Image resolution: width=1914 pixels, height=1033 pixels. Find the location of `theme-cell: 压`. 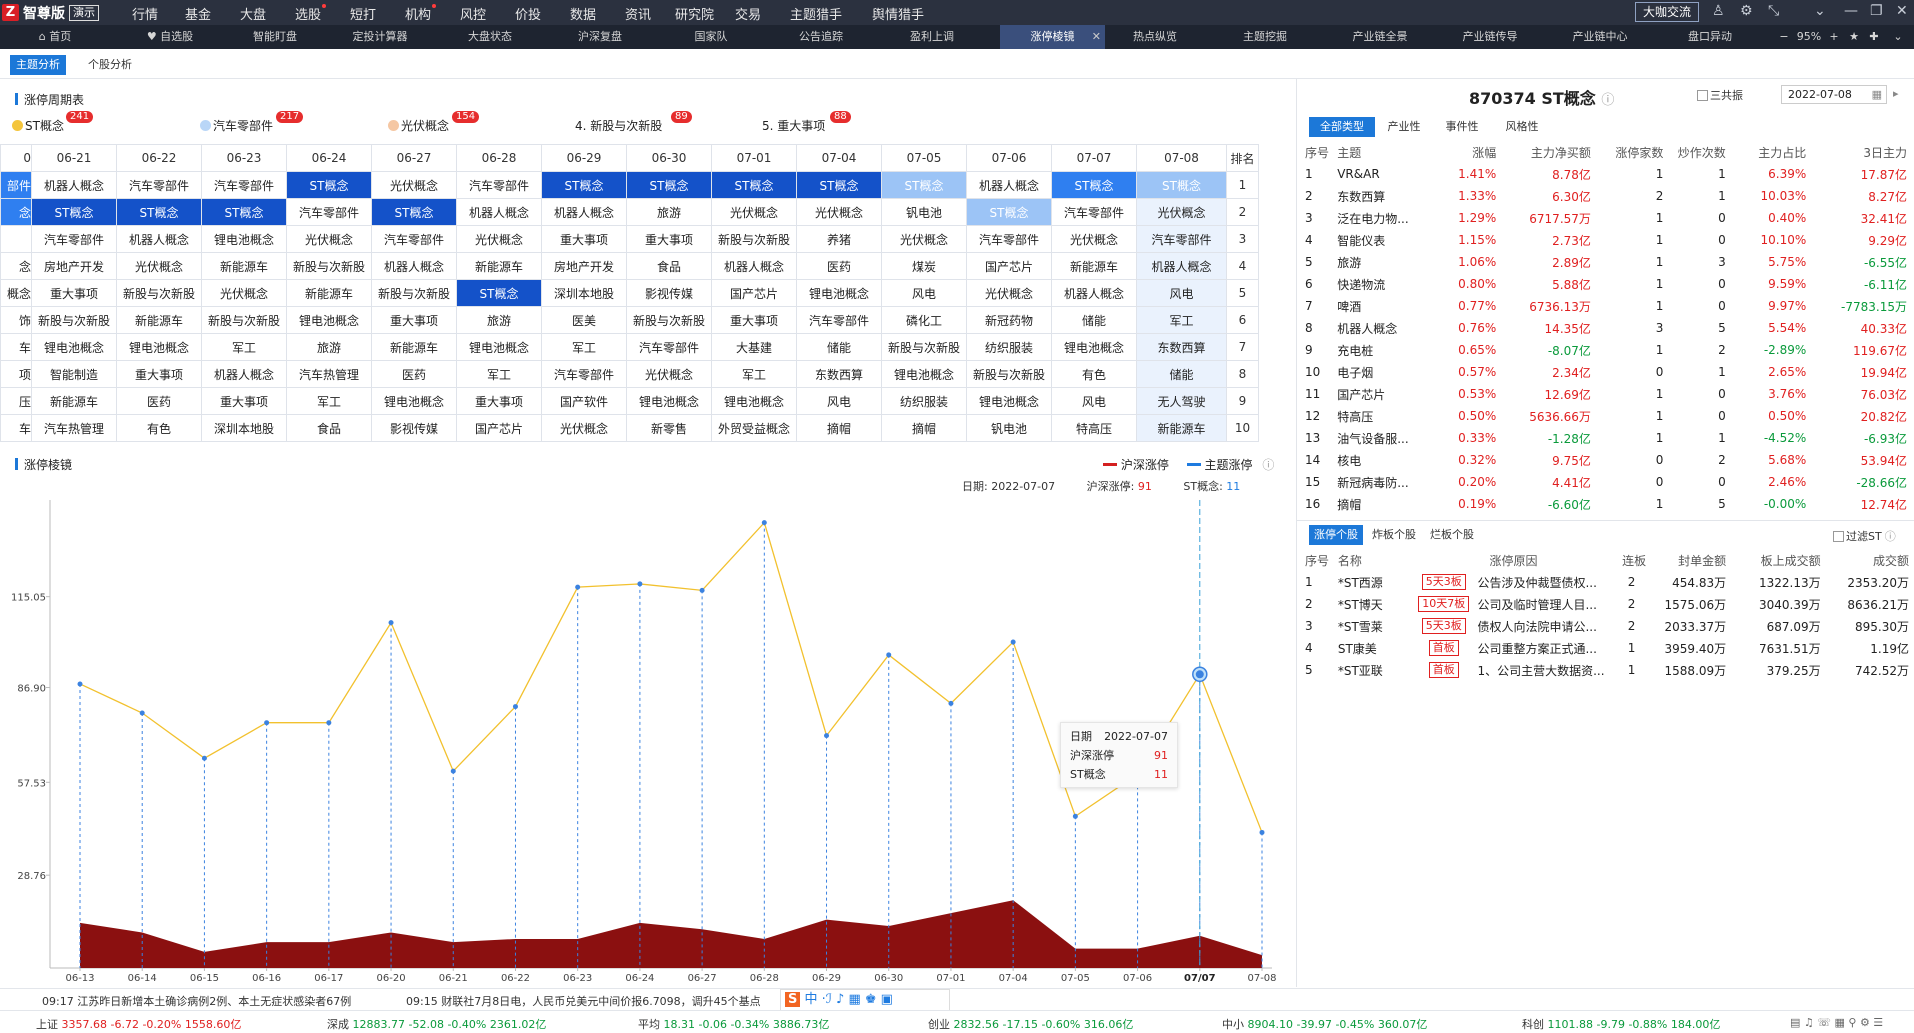

theme-cell: 压 is located at coordinates (16, 401).